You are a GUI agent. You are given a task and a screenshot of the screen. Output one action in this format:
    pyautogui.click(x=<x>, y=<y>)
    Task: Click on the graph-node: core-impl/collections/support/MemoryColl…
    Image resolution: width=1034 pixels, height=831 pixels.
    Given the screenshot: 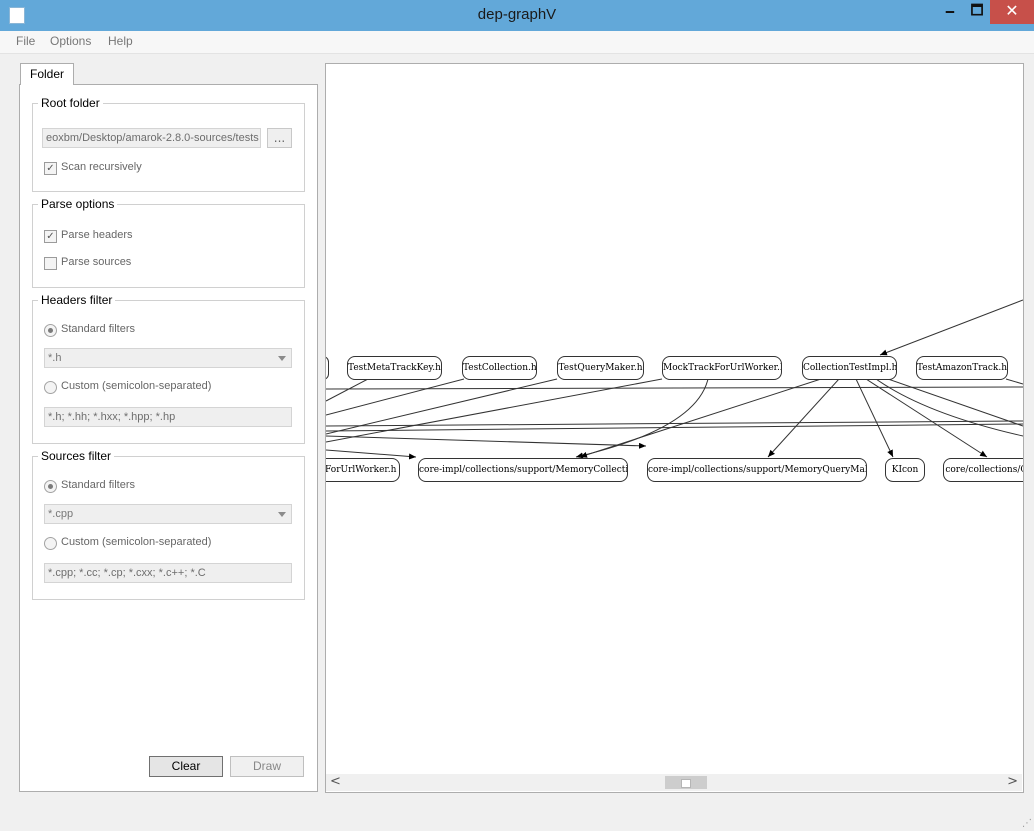 What is the action you would take?
    pyautogui.click(x=523, y=470)
    